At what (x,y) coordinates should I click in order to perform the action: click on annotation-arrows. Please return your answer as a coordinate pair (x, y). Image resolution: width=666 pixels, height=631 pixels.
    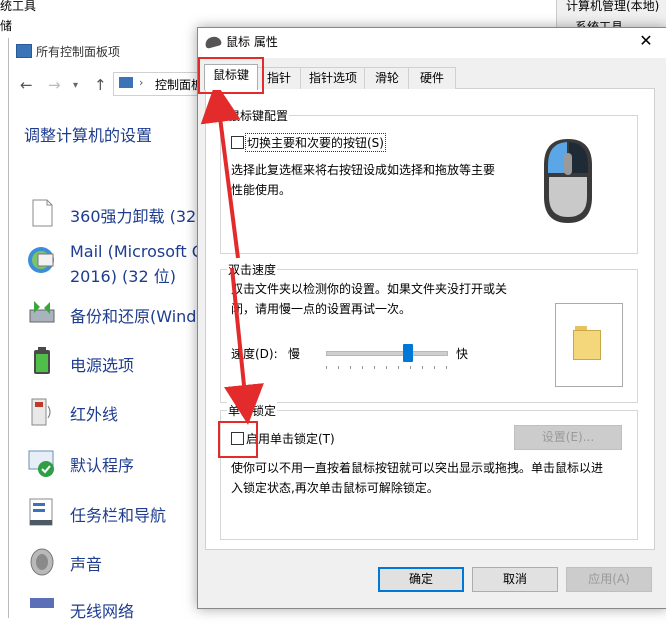
    Looking at the image, I should click on (232, 253).